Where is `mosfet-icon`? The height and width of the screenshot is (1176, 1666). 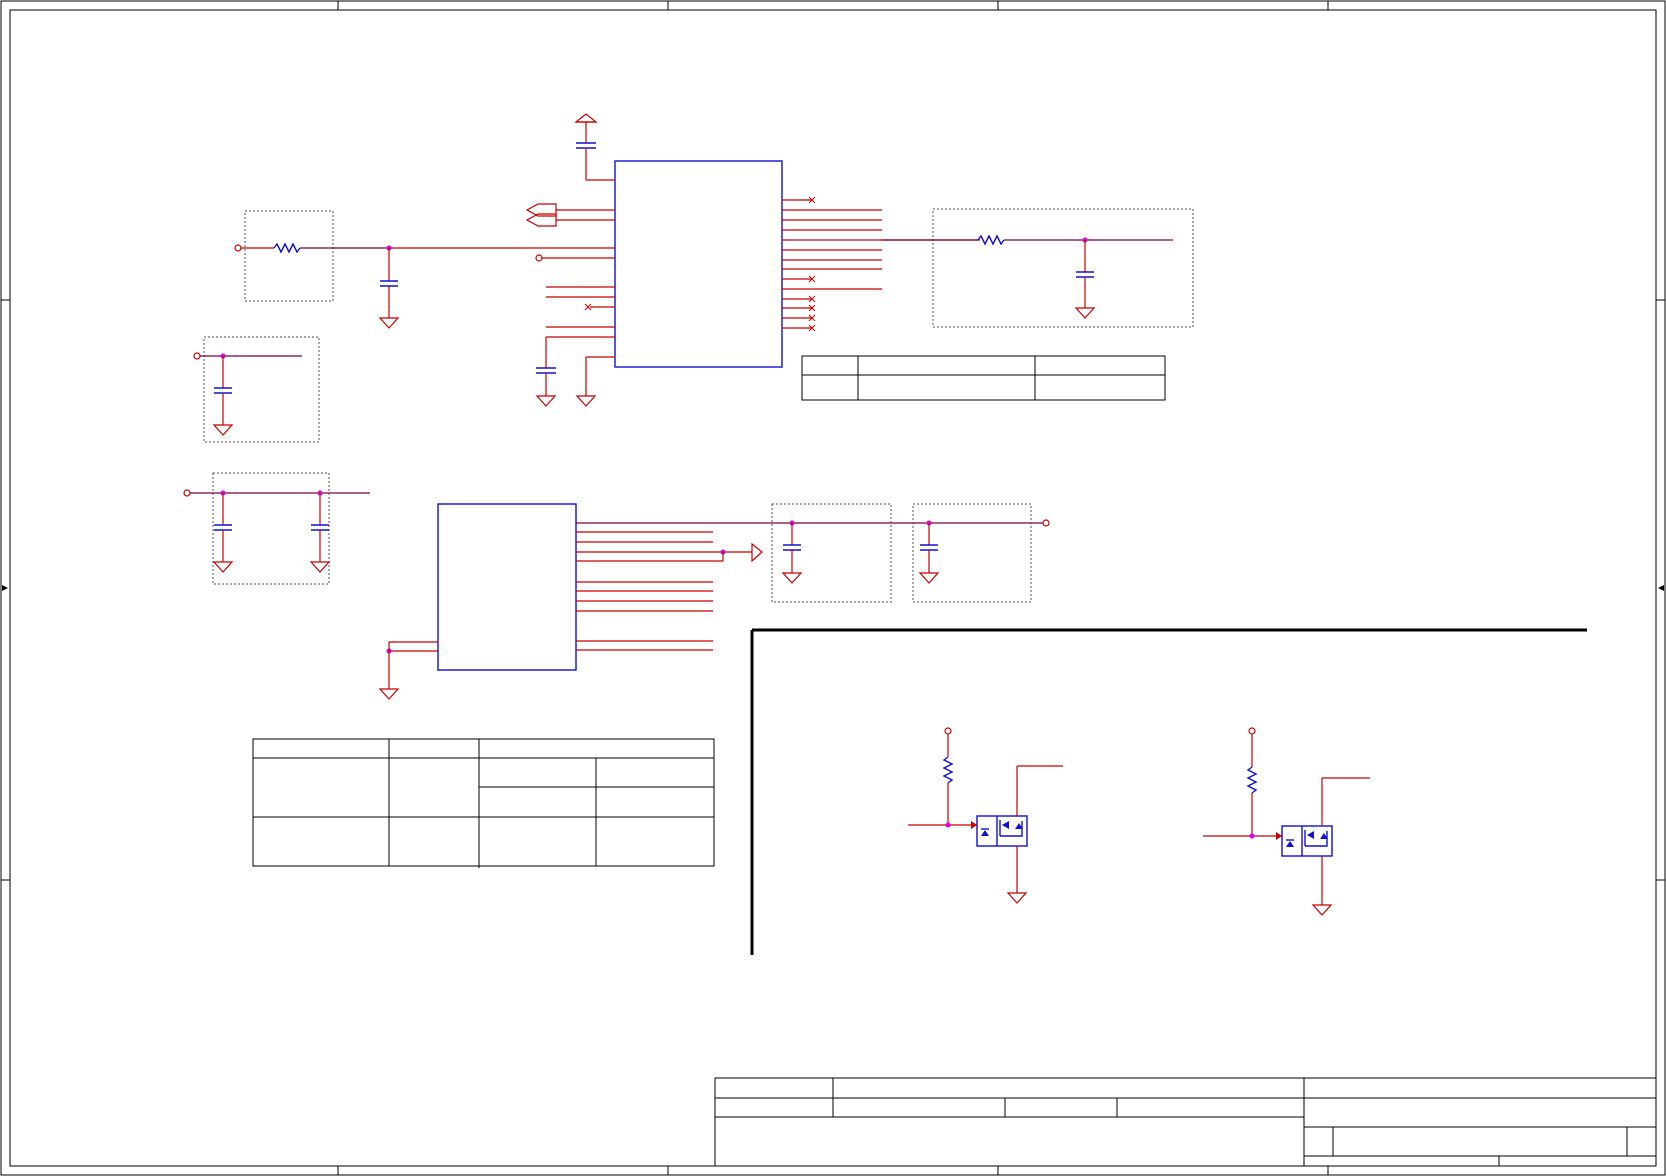
mosfet-icon is located at coordinates (1307, 841).